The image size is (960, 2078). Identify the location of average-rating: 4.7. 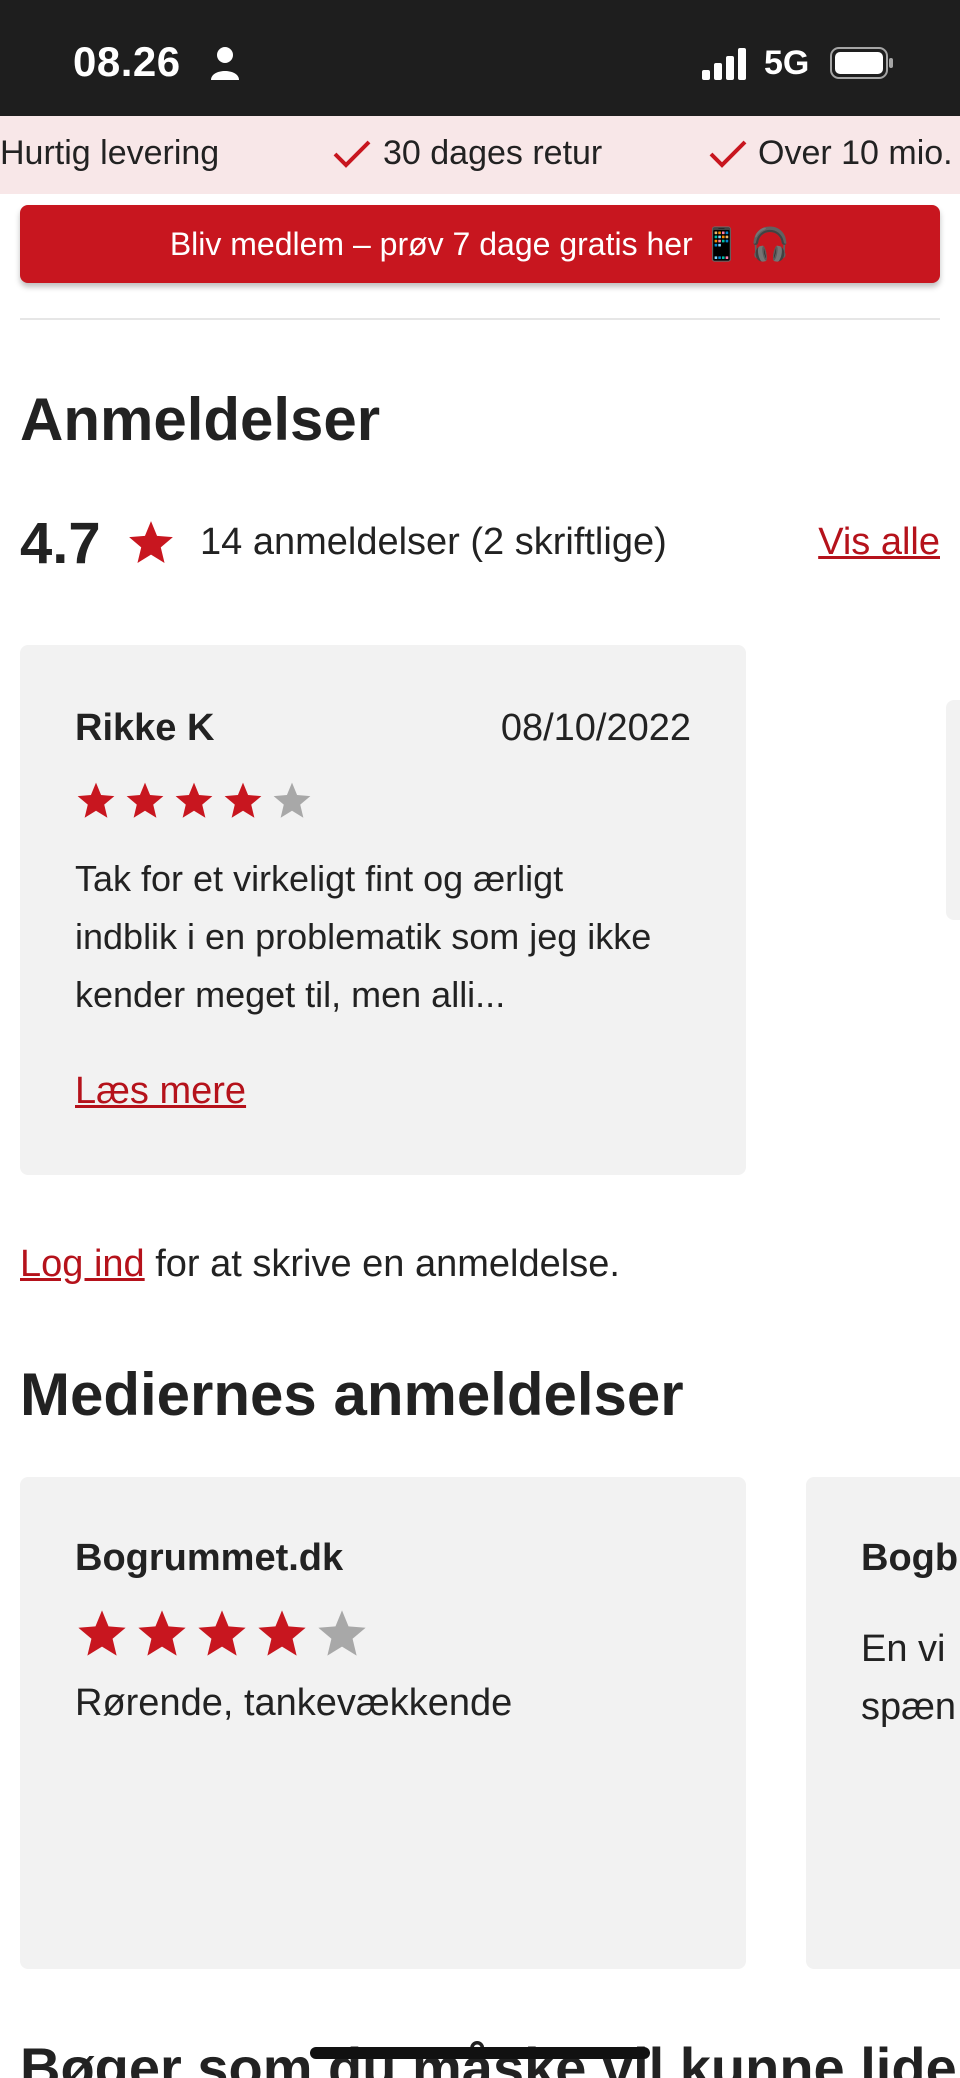
(60, 543).